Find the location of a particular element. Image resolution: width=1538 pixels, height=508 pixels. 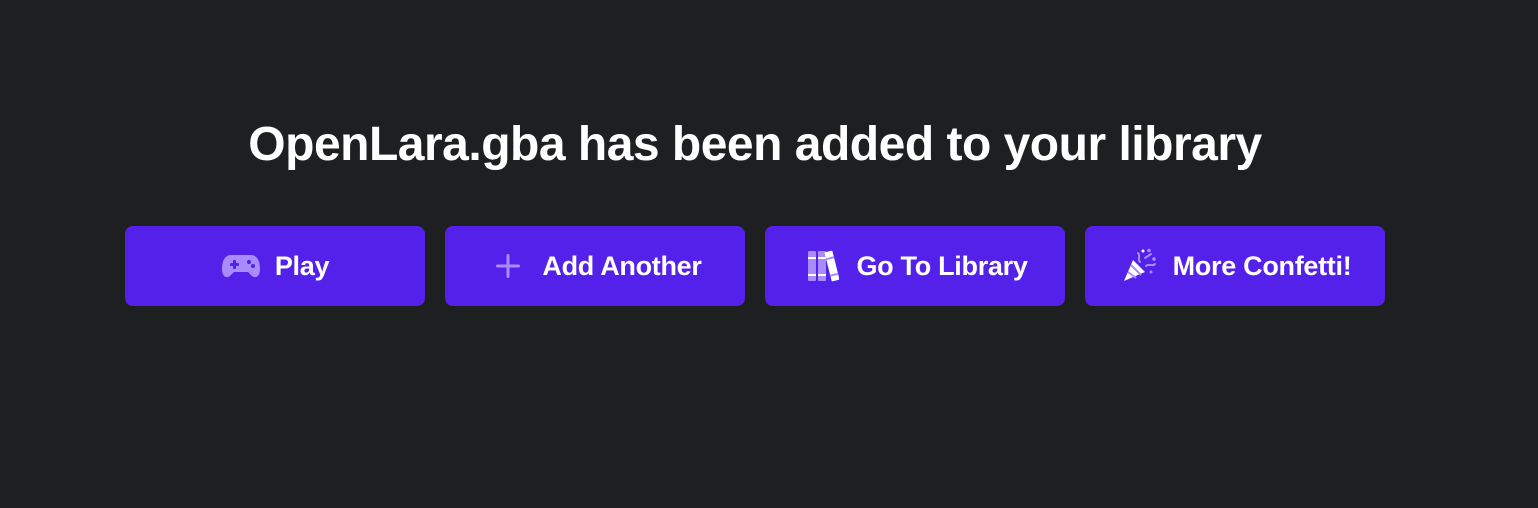

add-another-button-label: Add Another is located at coordinates (622, 265).